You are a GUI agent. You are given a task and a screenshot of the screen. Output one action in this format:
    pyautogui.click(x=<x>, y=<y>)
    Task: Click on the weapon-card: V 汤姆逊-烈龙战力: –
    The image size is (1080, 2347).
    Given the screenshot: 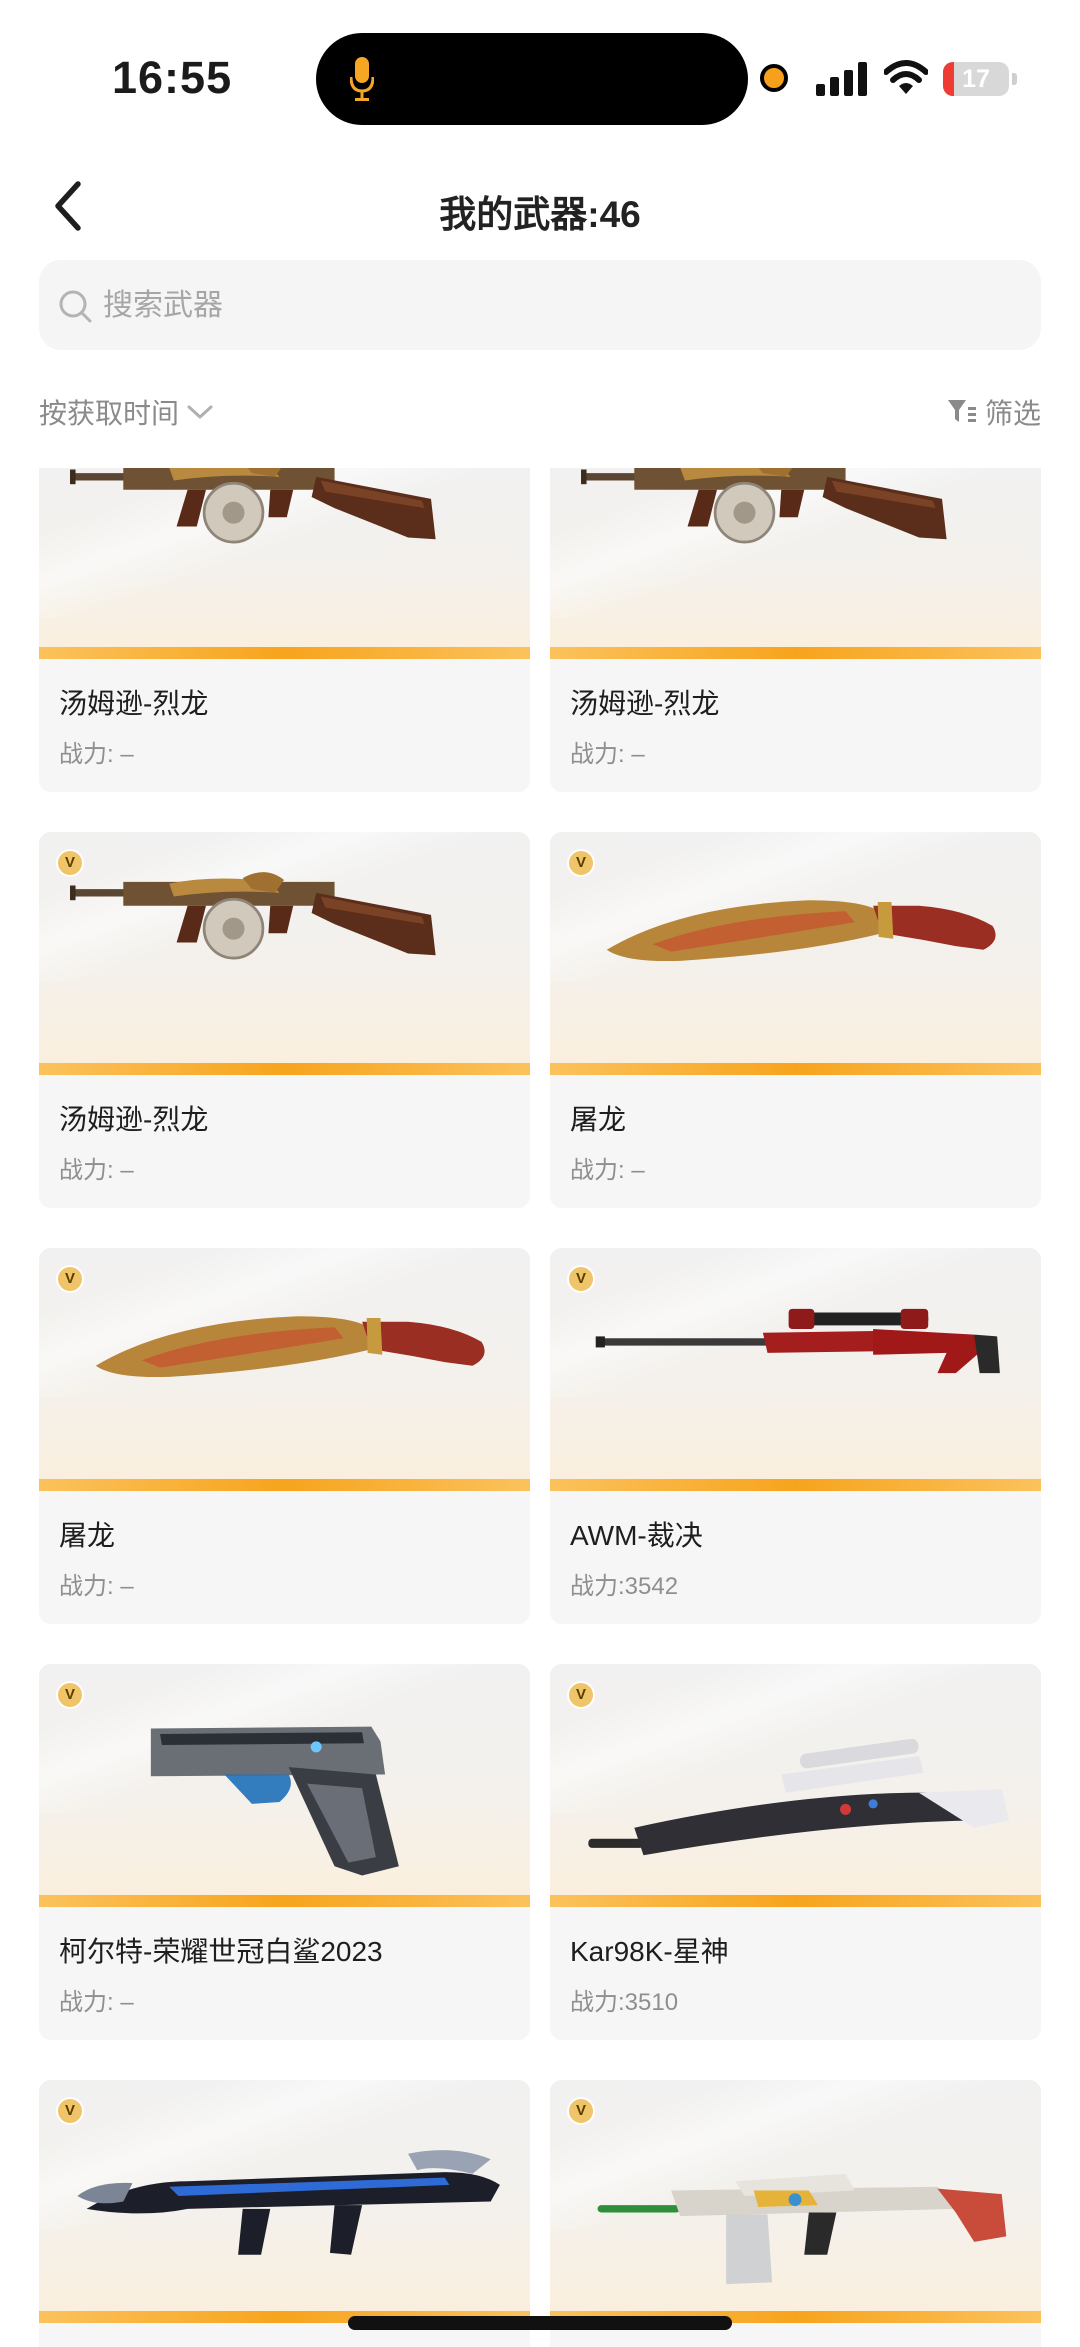 What is the action you would take?
    pyautogui.click(x=284, y=1020)
    